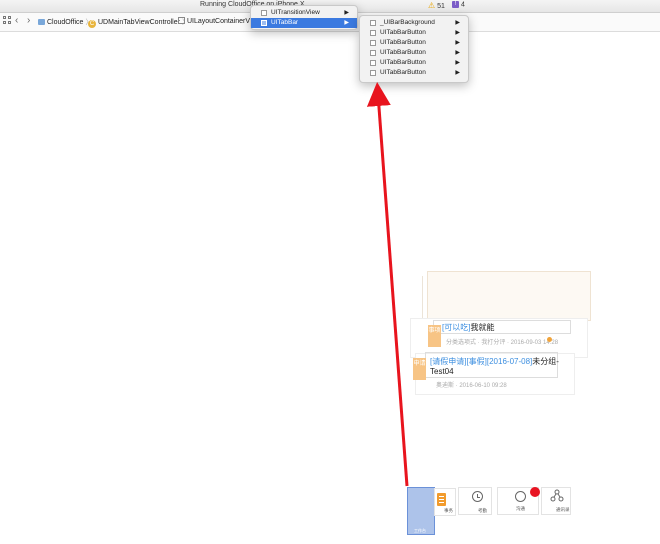  Describe the element at coordinates (441, 499) in the screenshot. I see `document-icon` at that location.